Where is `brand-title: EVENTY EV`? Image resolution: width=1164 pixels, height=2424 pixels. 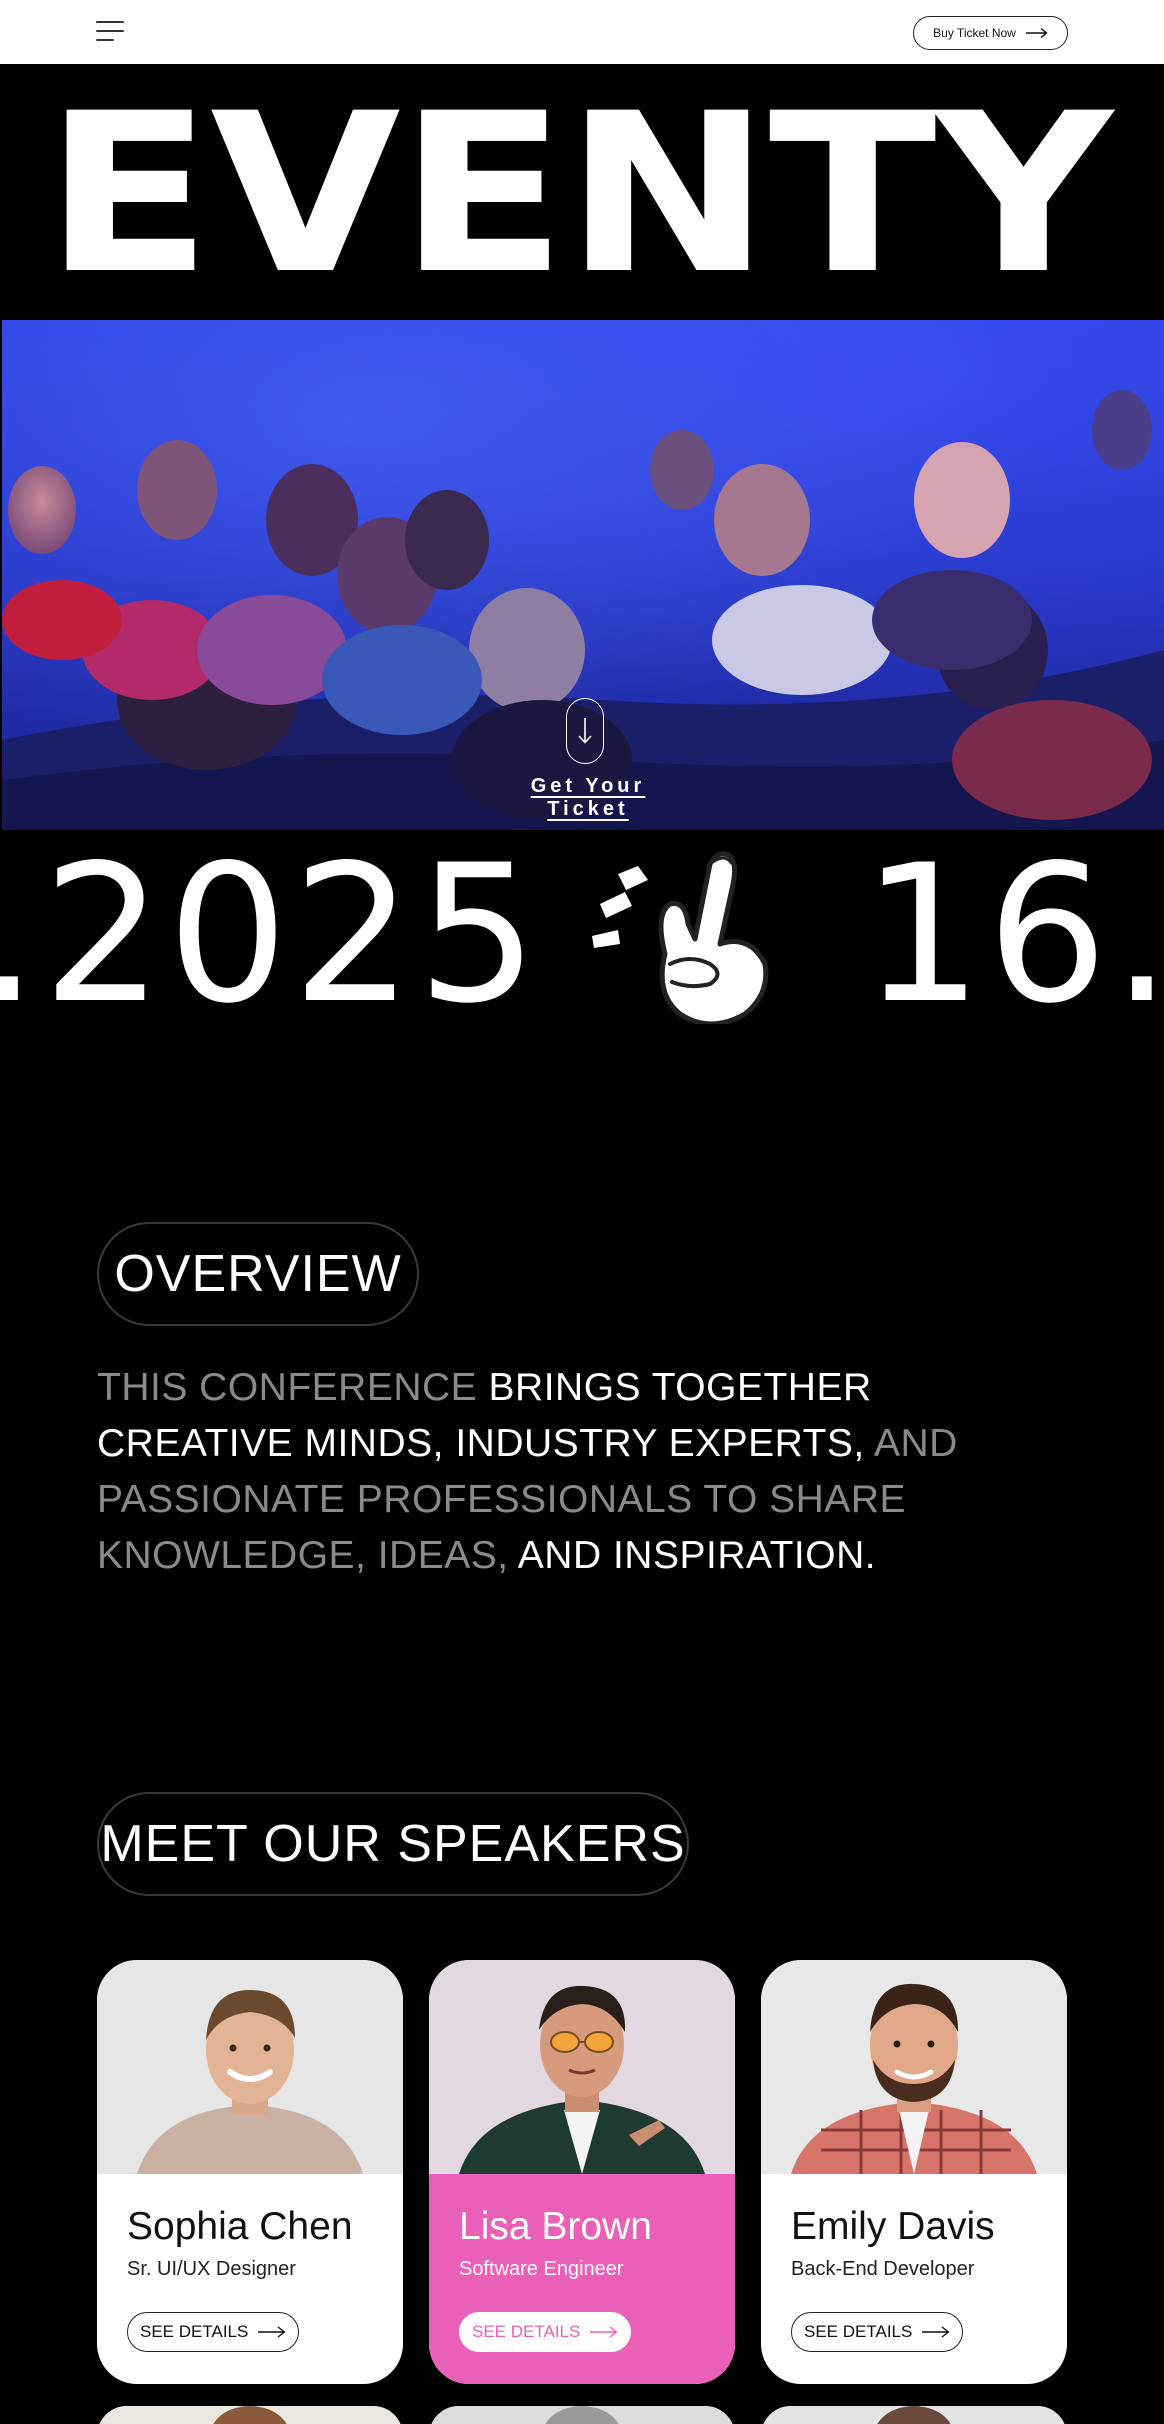
brand-title: EVENTY EV is located at coordinates (604, 193).